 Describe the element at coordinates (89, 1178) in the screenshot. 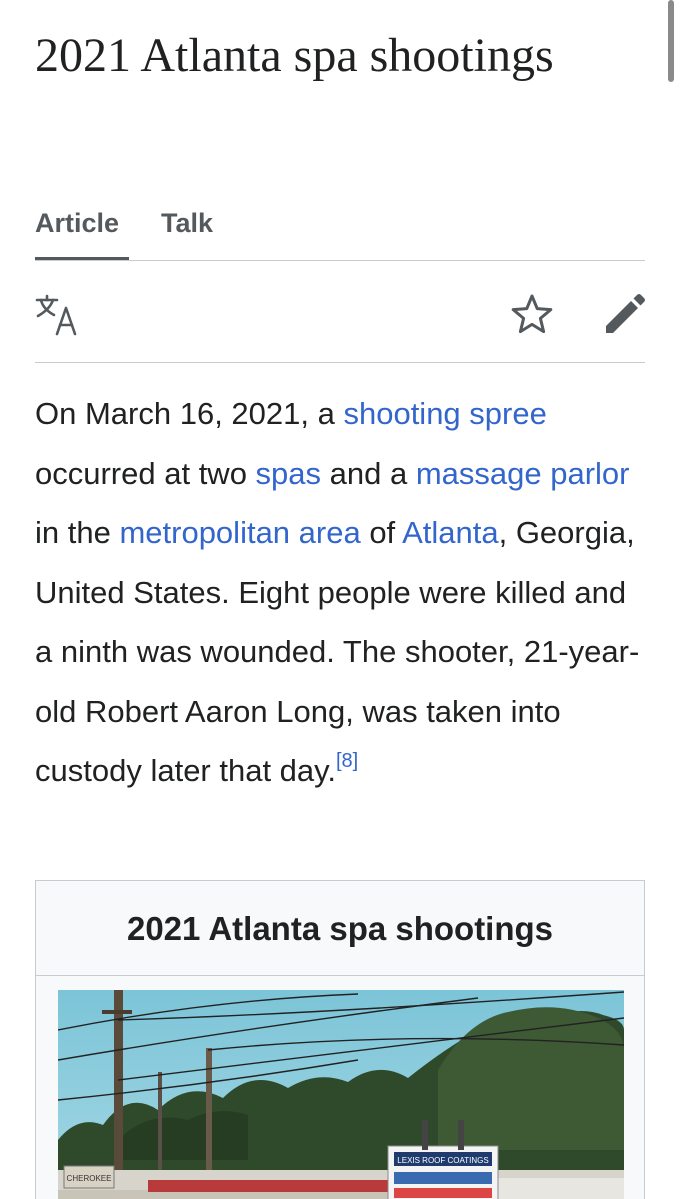

I see `sign-text-left: CHEROKEE` at that location.